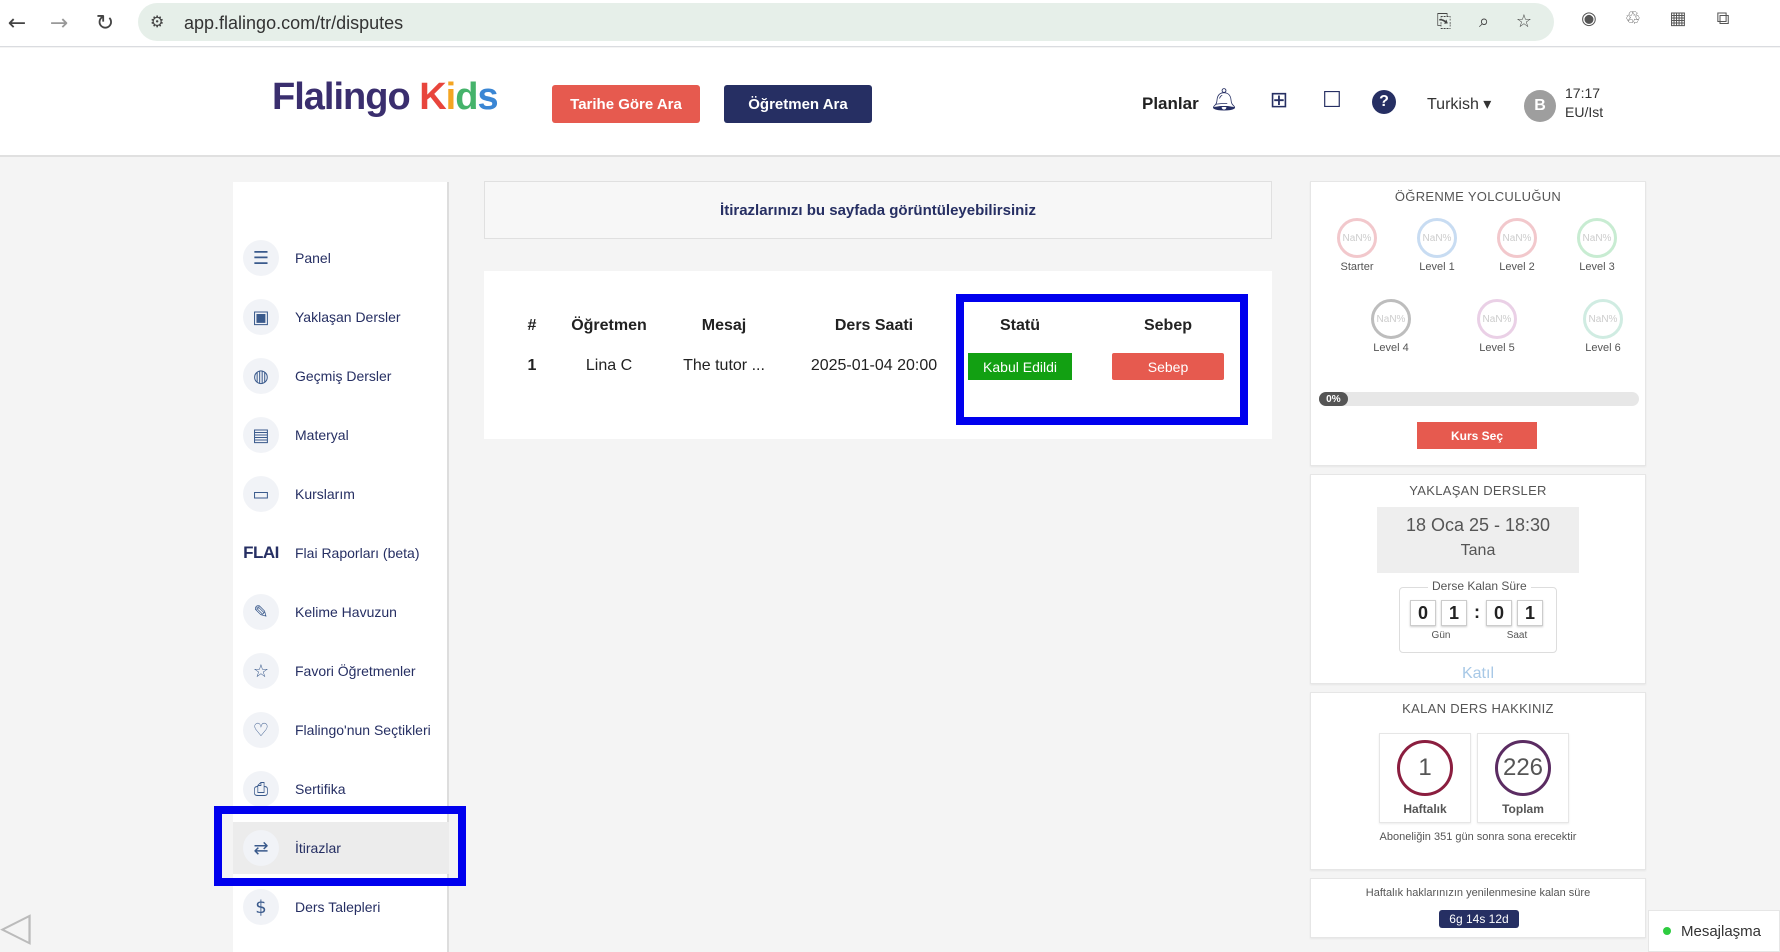 Image resolution: width=1780 pixels, height=952 pixels. Describe the element at coordinates (626, 104) in the screenshot. I see `search-by-date-button: Tarihe Göre Ara` at that location.